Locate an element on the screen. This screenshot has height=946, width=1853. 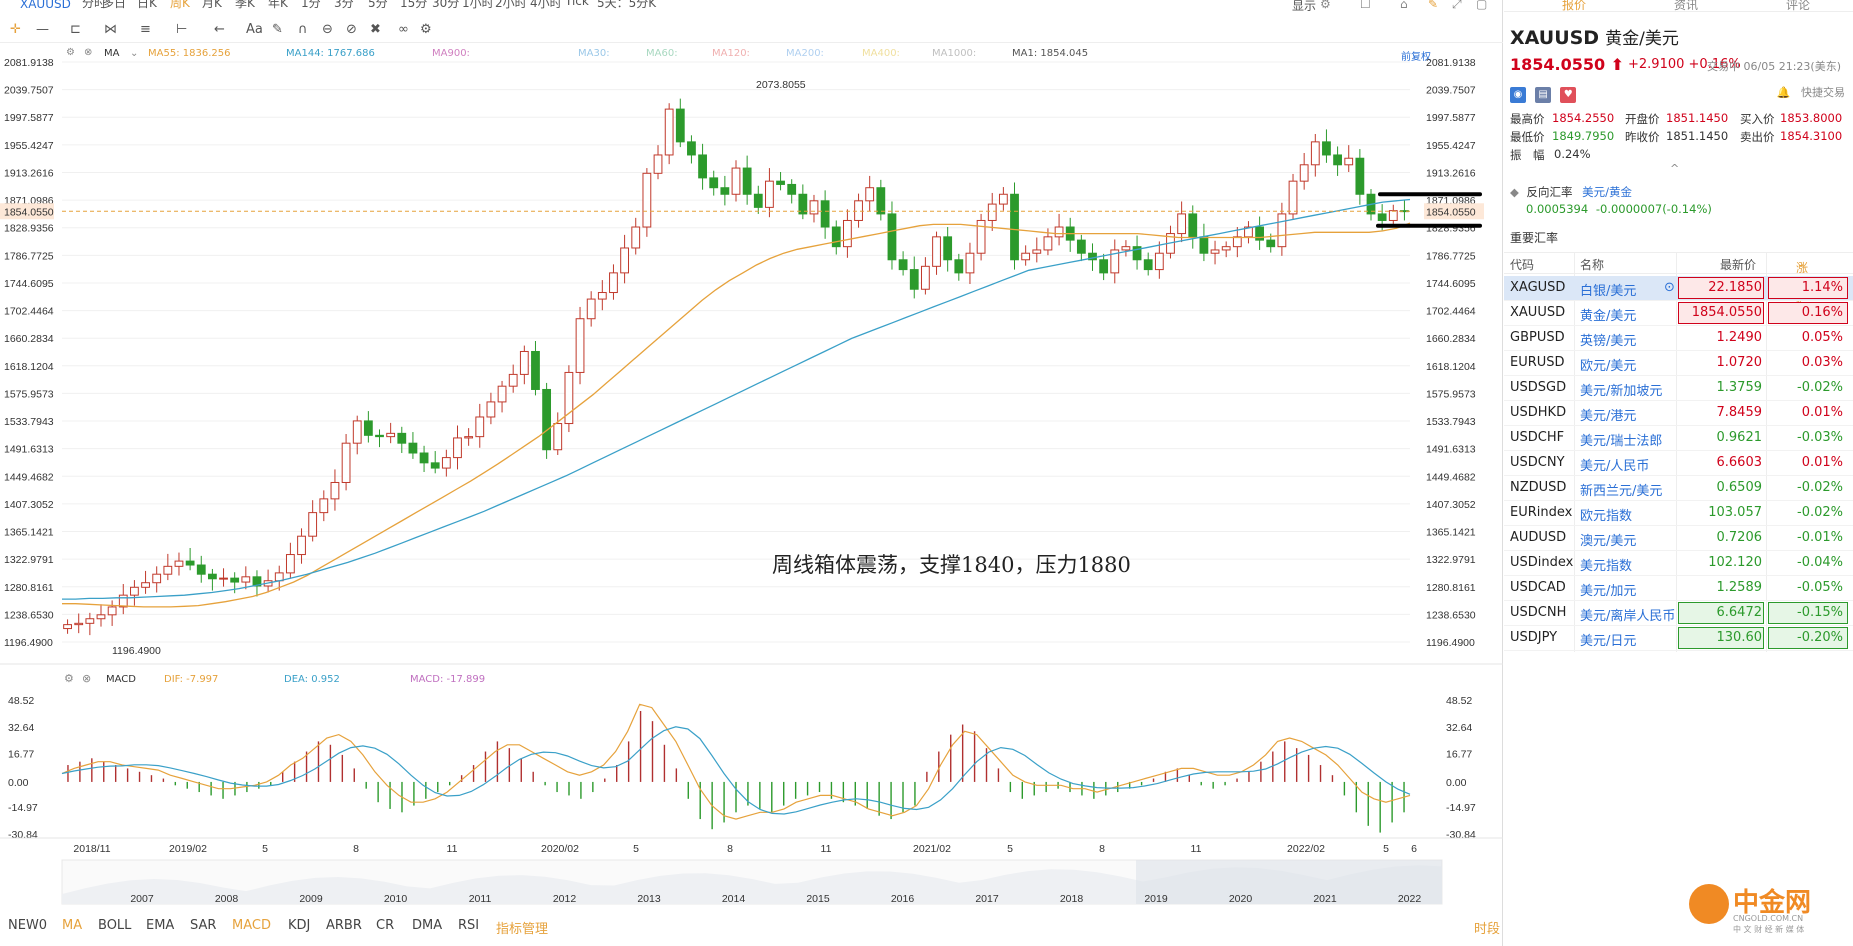
period-8: 3分 is located at coordinates (344, 5).